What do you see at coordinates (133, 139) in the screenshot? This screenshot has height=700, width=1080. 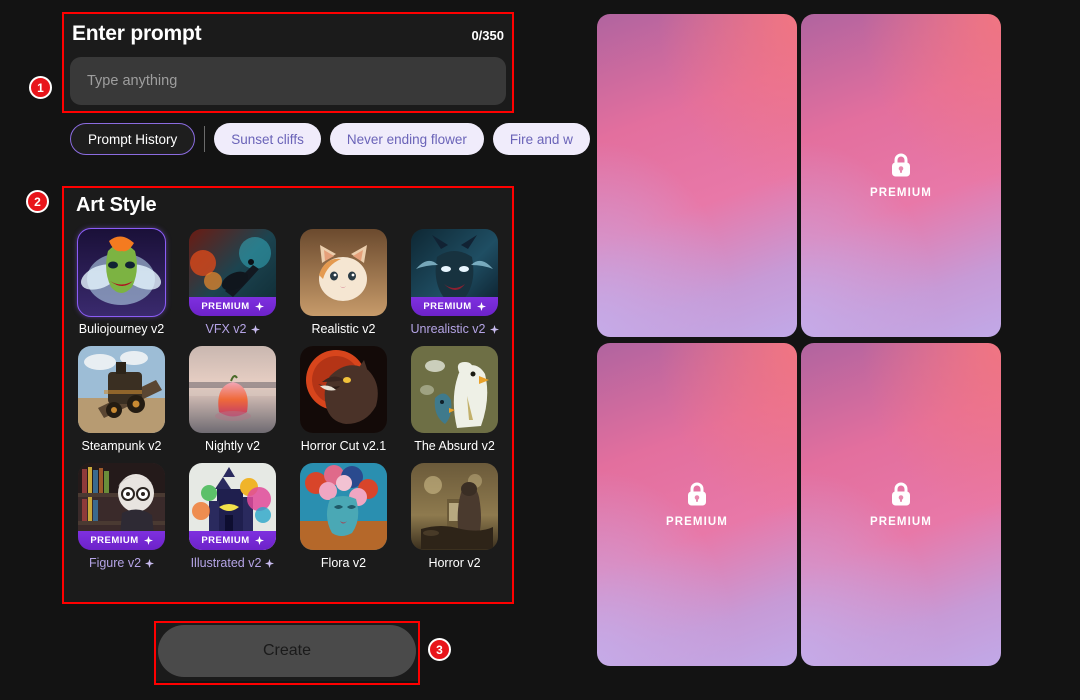 I see `prompt-history-button: Prompt History` at bounding box center [133, 139].